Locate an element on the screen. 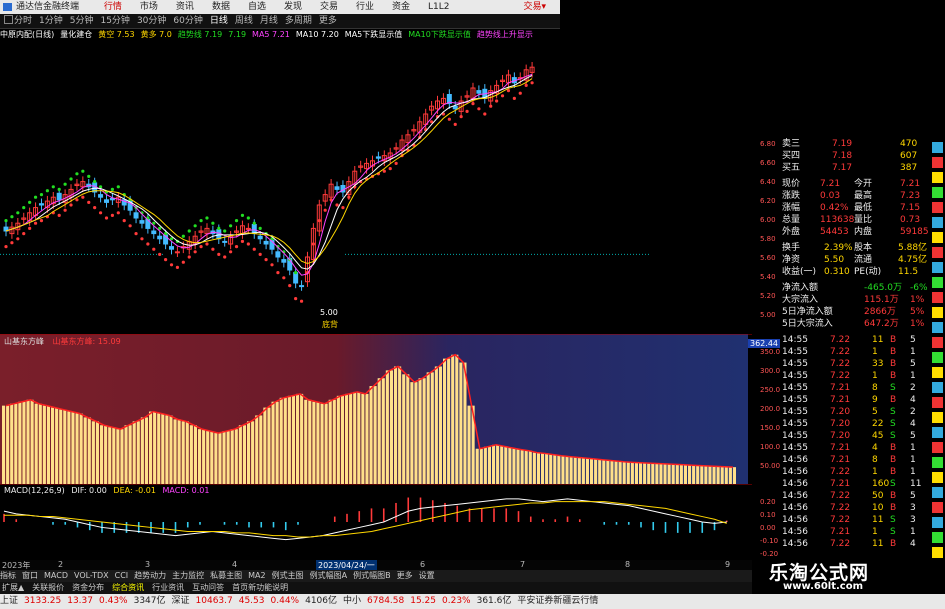  tick-side: S is located at coordinates (893, 388).